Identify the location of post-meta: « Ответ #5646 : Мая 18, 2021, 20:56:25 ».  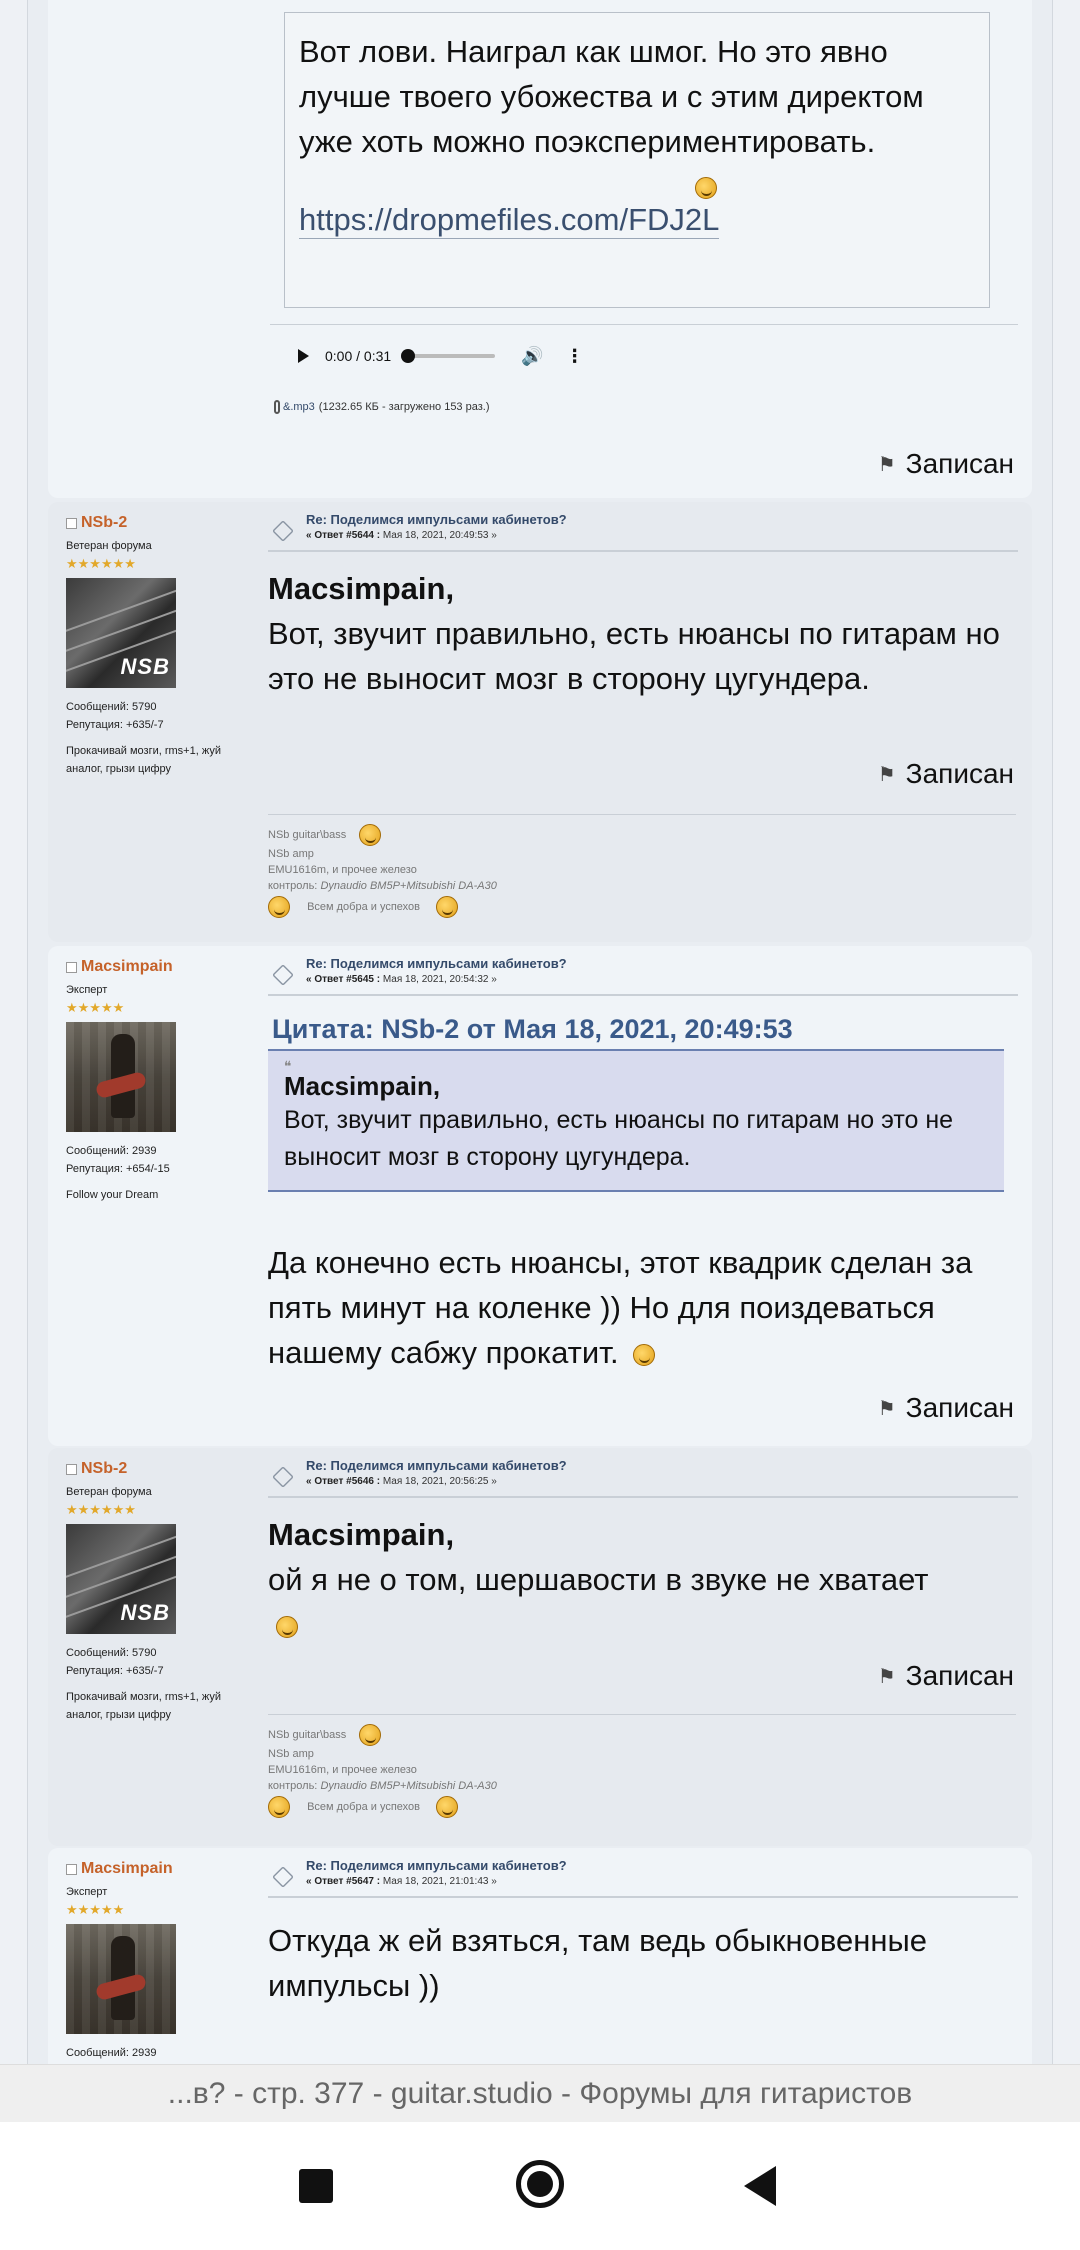
(401, 1481).